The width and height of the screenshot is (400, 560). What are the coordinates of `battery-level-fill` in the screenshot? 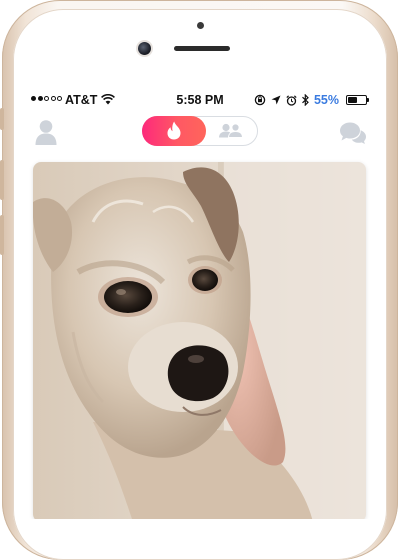 It's located at (352, 100).